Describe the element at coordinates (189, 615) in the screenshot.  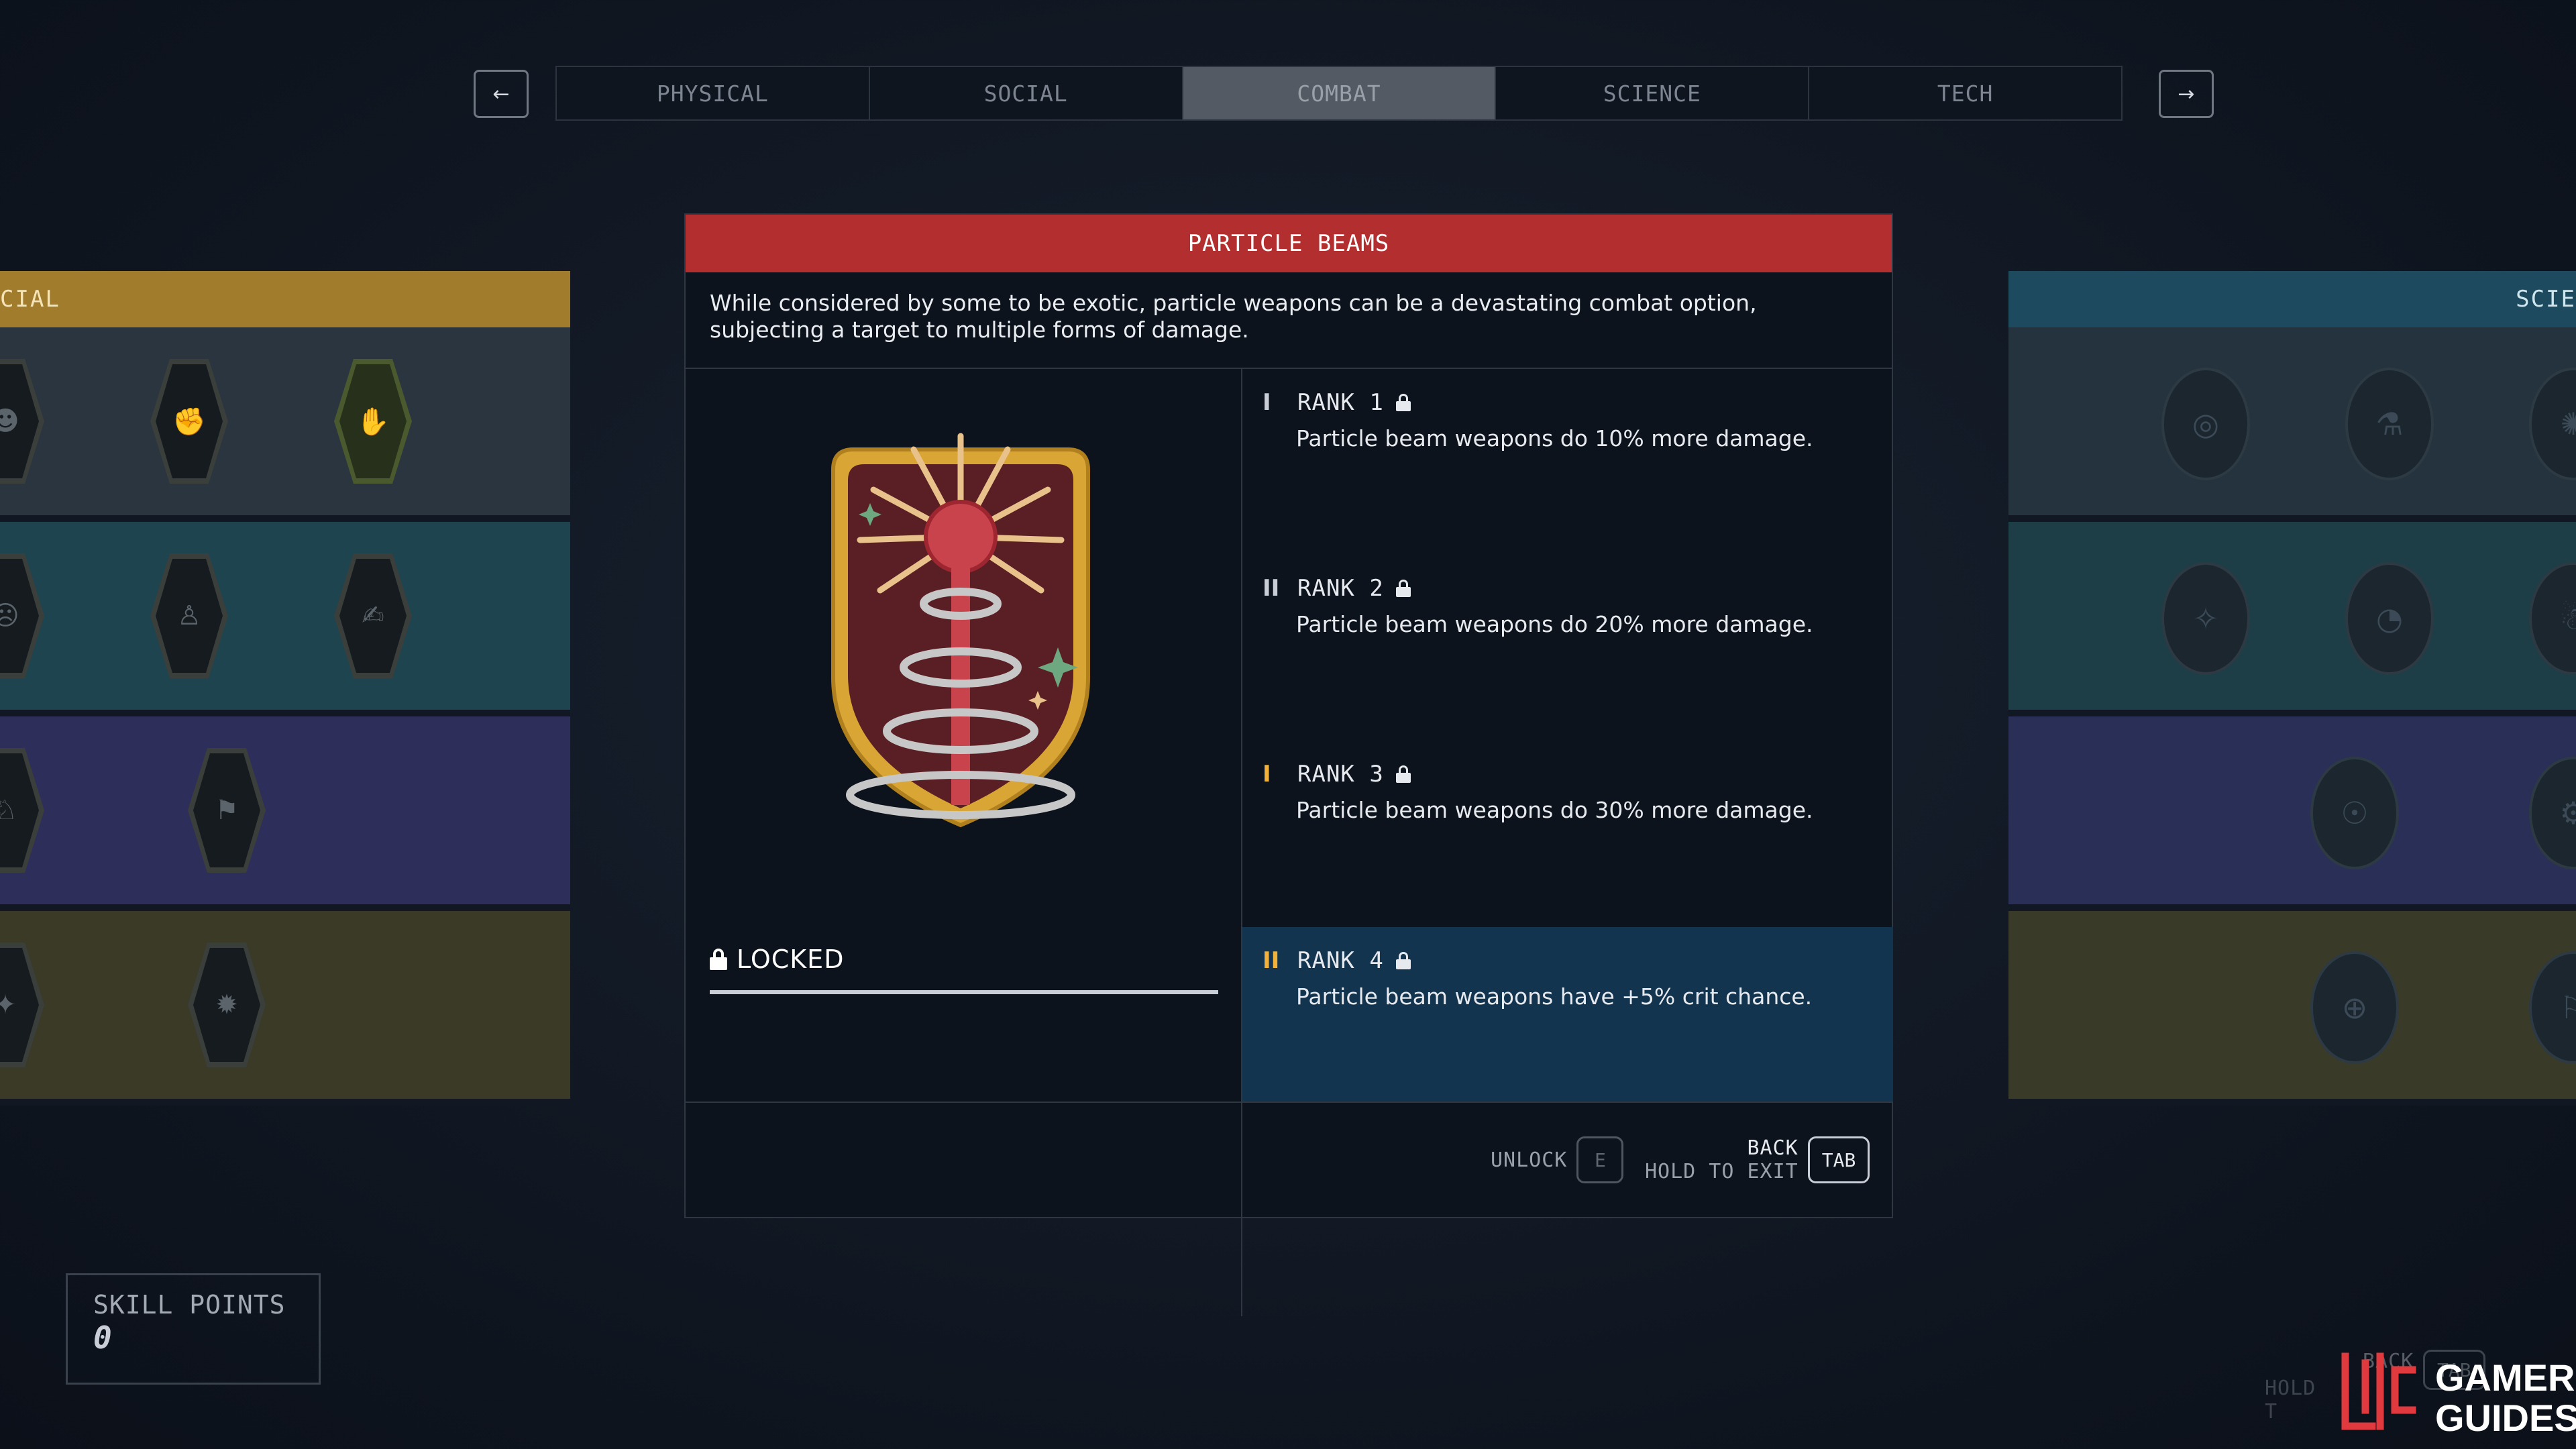
I see `skill-hex-icon: ♙` at that location.